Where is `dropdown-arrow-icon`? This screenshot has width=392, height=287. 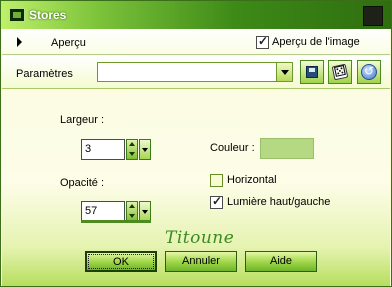
dropdown-arrow-icon is located at coordinates (284, 72).